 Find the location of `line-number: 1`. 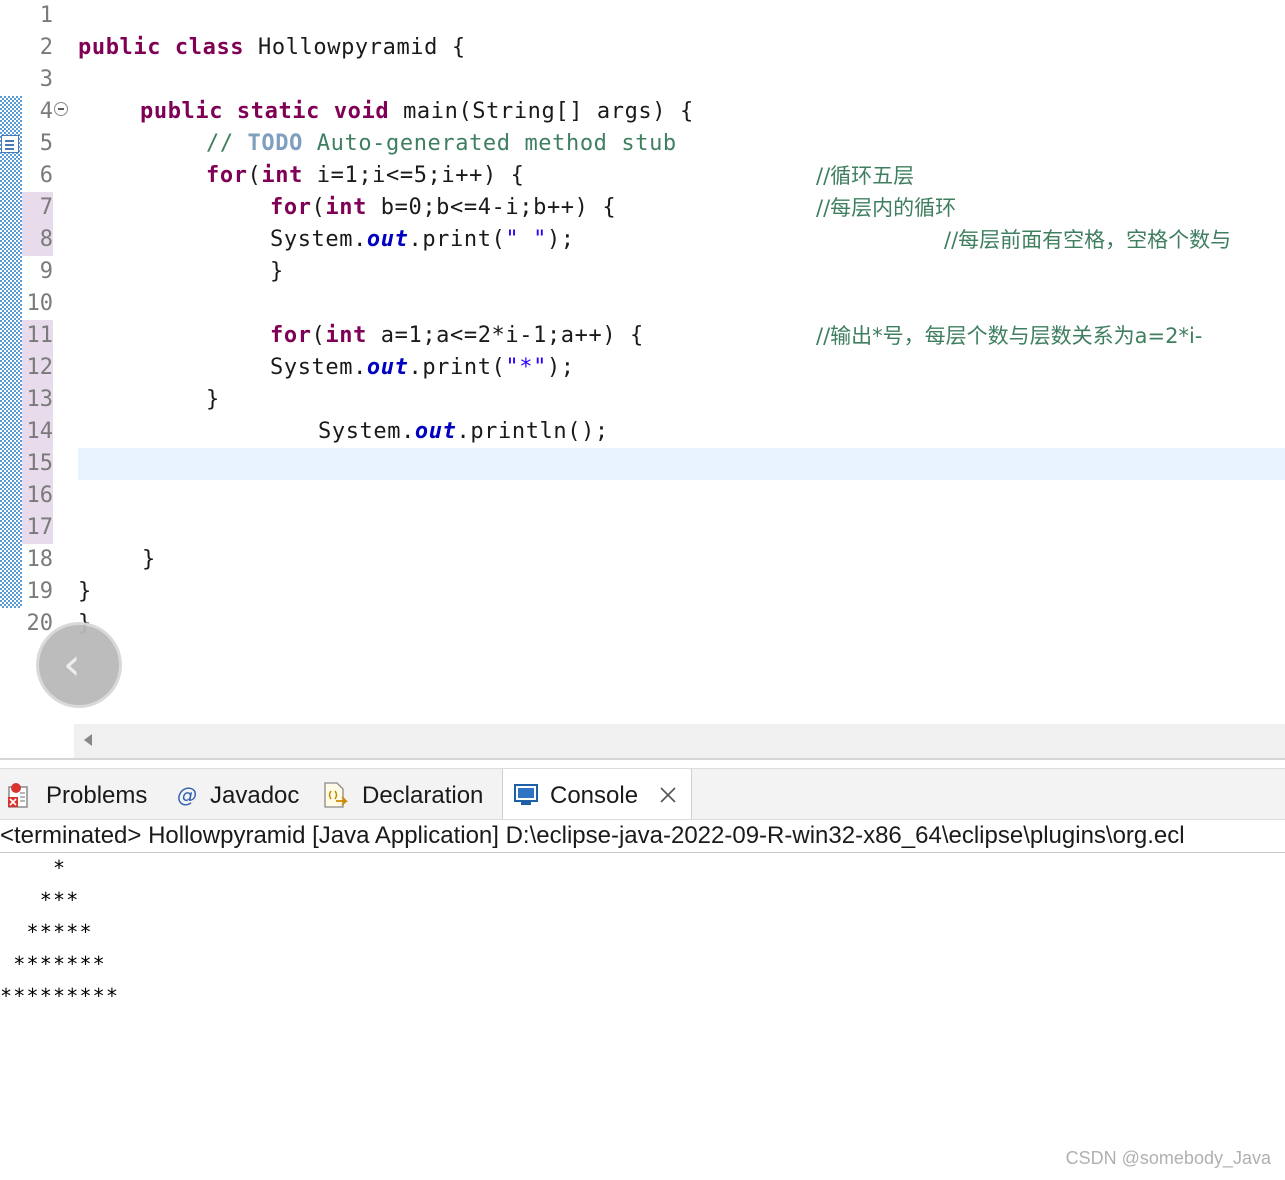

line-number: 1 is located at coordinates (46, 15).